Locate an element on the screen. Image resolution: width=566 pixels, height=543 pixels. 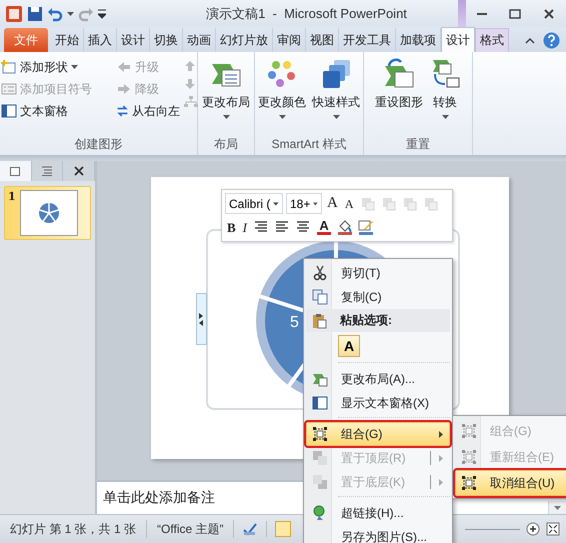
menu-item: 显示文本窗格(X) is located at coordinates (378, 403).